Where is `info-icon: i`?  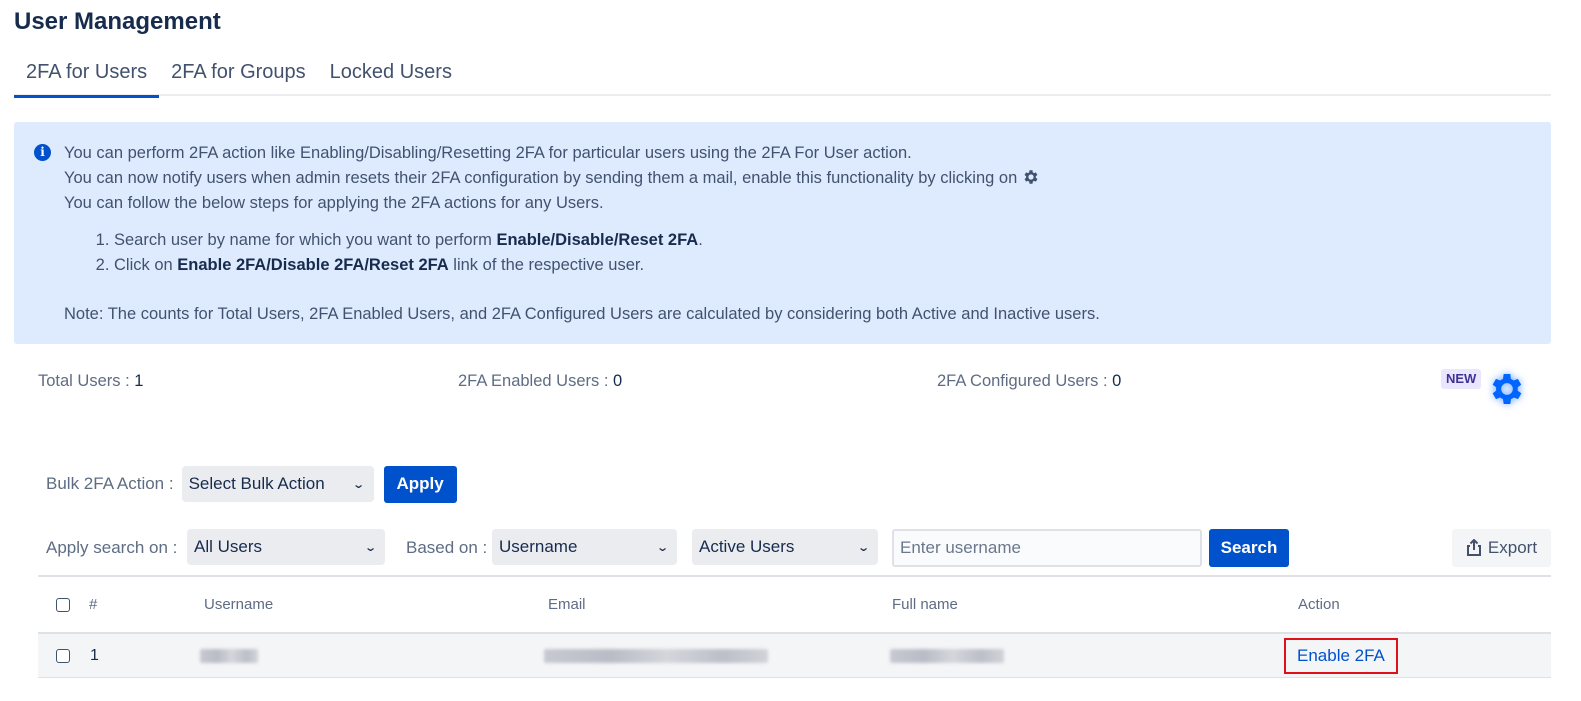 info-icon: i is located at coordinates (42, 152).